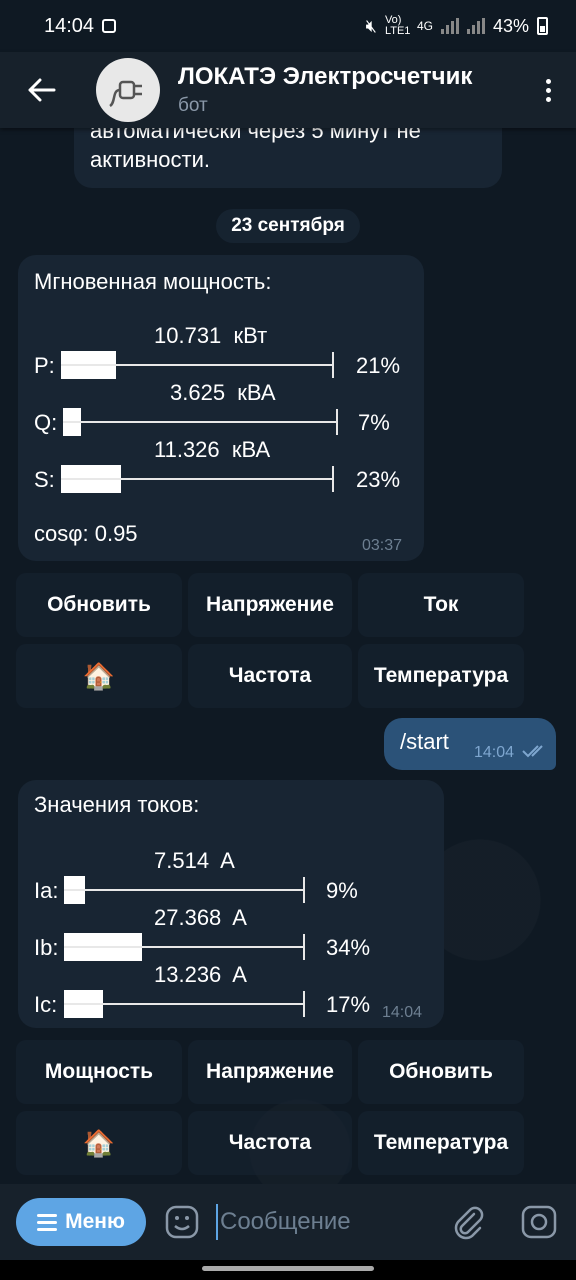  What do you see at coordinates (397, 25) in the screenshot?
I see `network-label: Vo) LTE1` at bounding box center [397, 25].